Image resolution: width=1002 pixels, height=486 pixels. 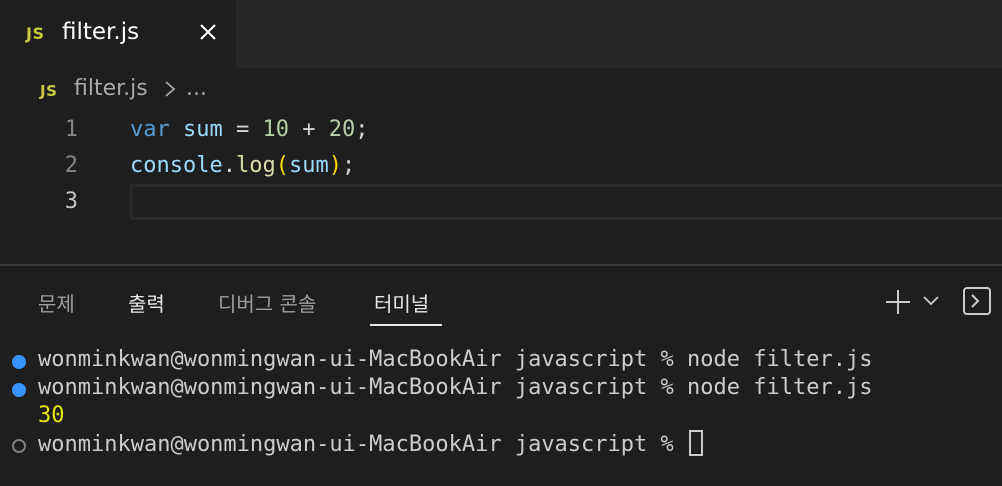 What do you see at coordinates (170, 89) in the screenshot?
I see `chevron-right-icon` at bounding box center [170, 89].